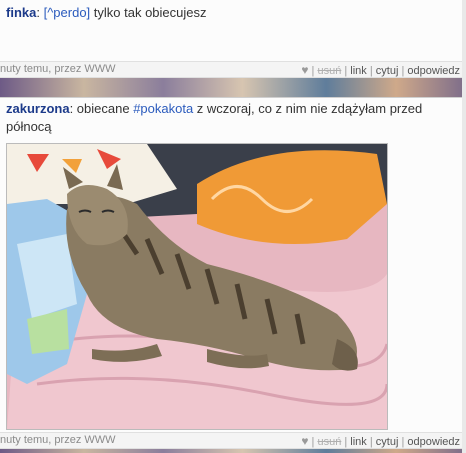  What do you see at coordinates (38, 108) in the screenshot?
I see `author-link: zakurzona` at bounding box center [38, 108].